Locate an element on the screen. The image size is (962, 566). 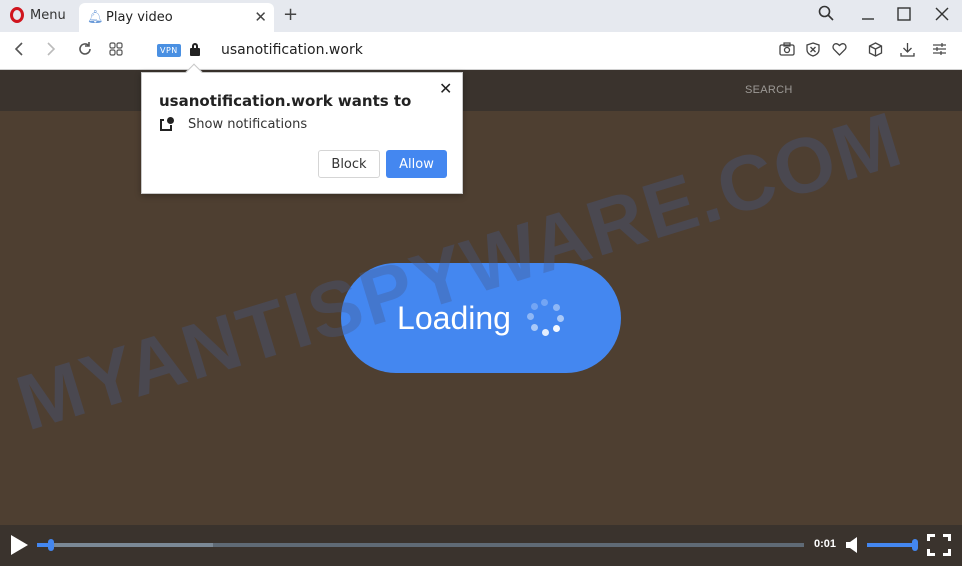
forward-button is located at coordinates (51, 51).